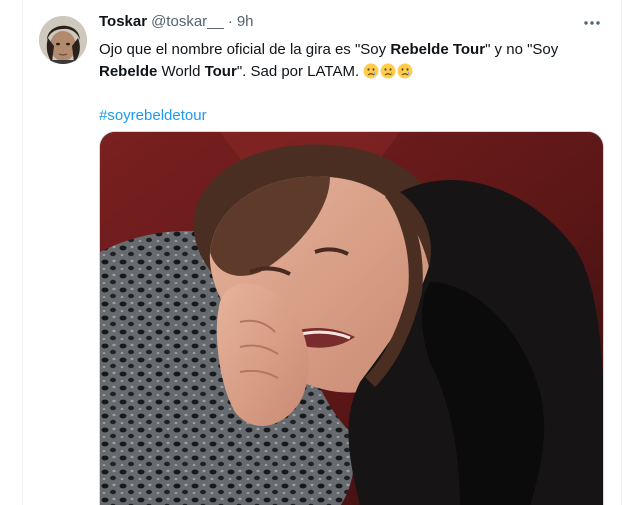 The width and height of the screenshot is (639, 505). I want to click on tweet-text-part: " y no "Soy, so click(522, 49).